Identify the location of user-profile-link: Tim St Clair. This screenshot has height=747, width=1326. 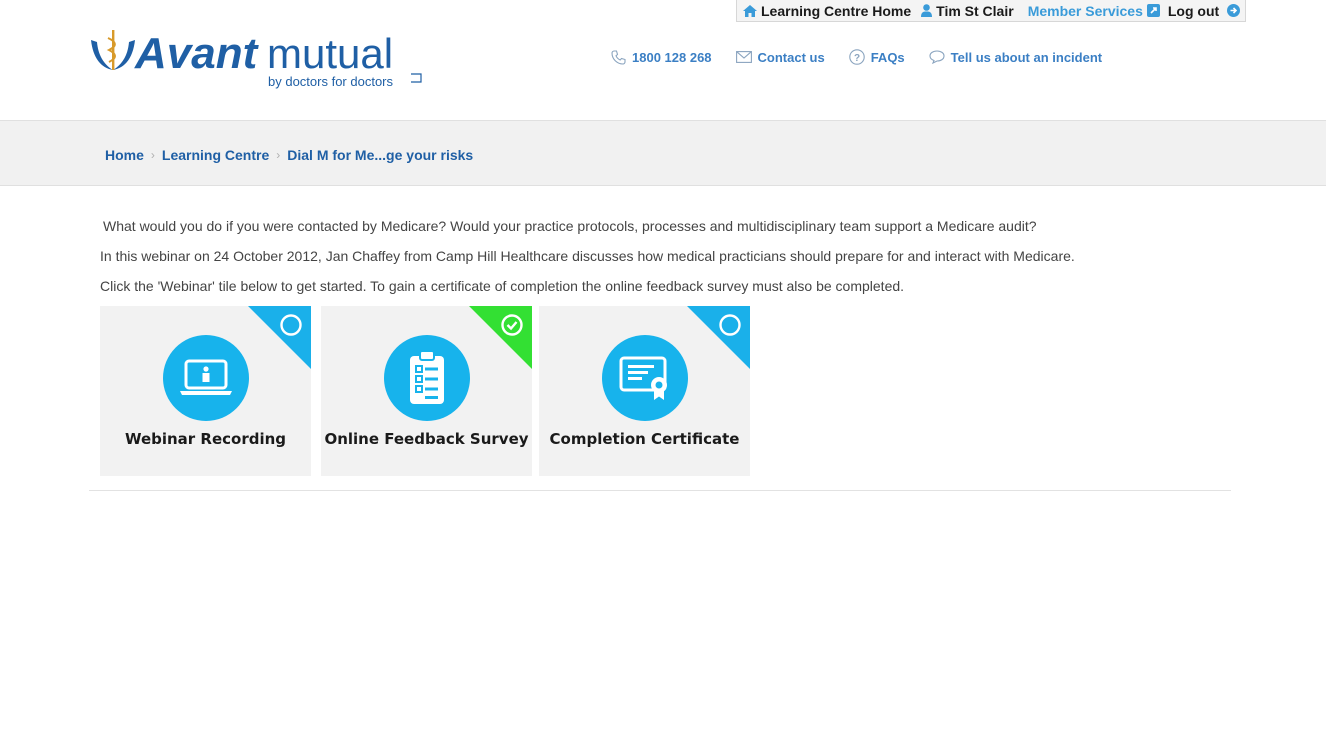
(967, 11).